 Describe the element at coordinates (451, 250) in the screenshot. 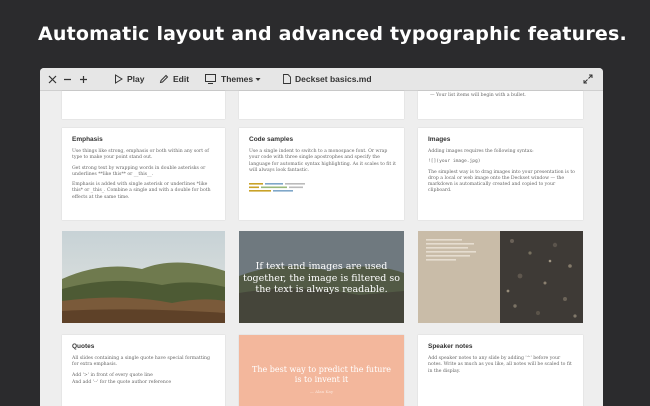

I see `faint-text-graphic` at that location.